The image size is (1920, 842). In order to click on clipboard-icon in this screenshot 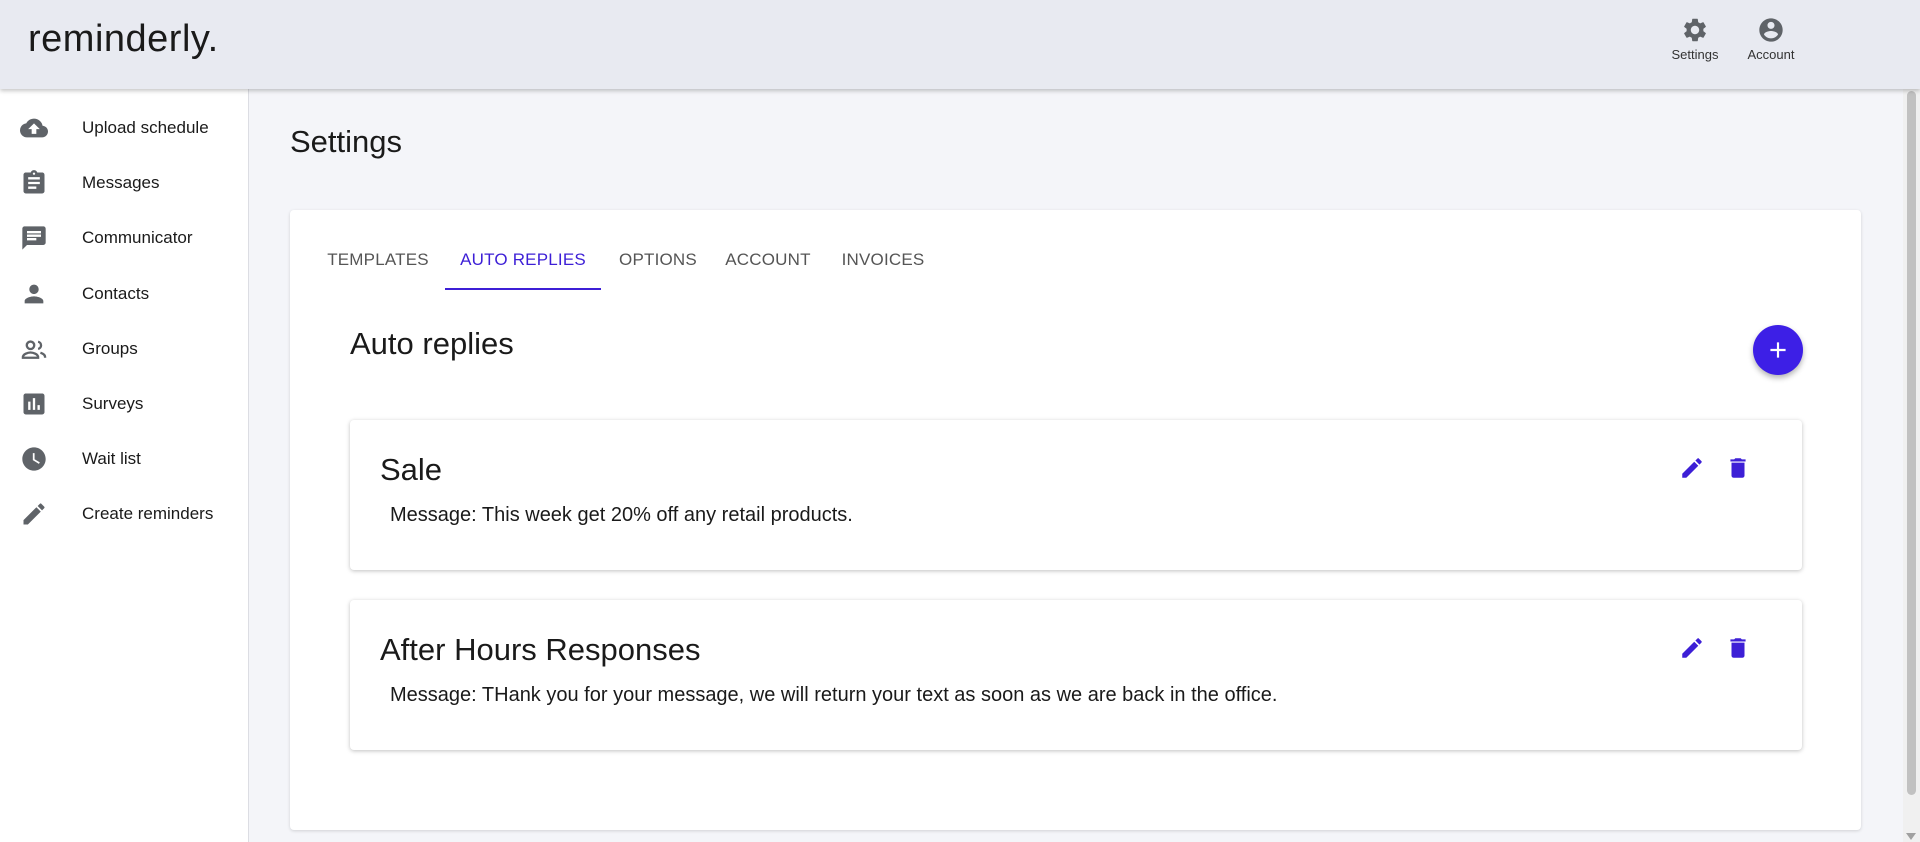, I will do `click(34, 183)`.